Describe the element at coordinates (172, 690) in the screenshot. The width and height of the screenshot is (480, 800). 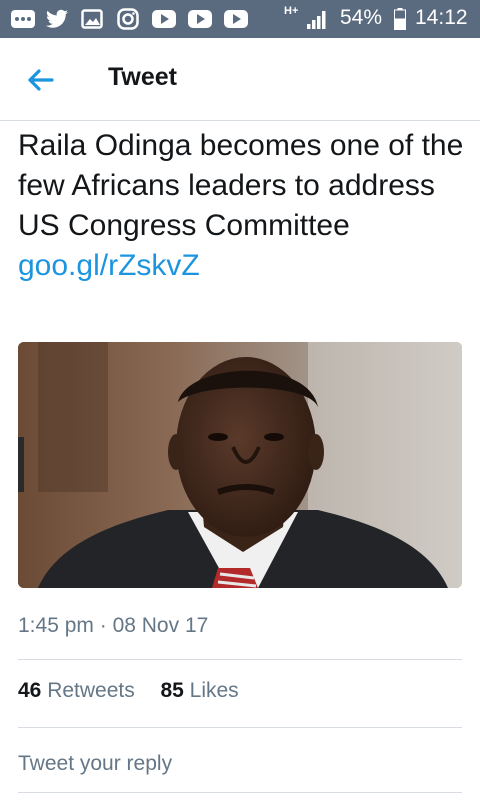
I see `likes-count: 85` at that location.